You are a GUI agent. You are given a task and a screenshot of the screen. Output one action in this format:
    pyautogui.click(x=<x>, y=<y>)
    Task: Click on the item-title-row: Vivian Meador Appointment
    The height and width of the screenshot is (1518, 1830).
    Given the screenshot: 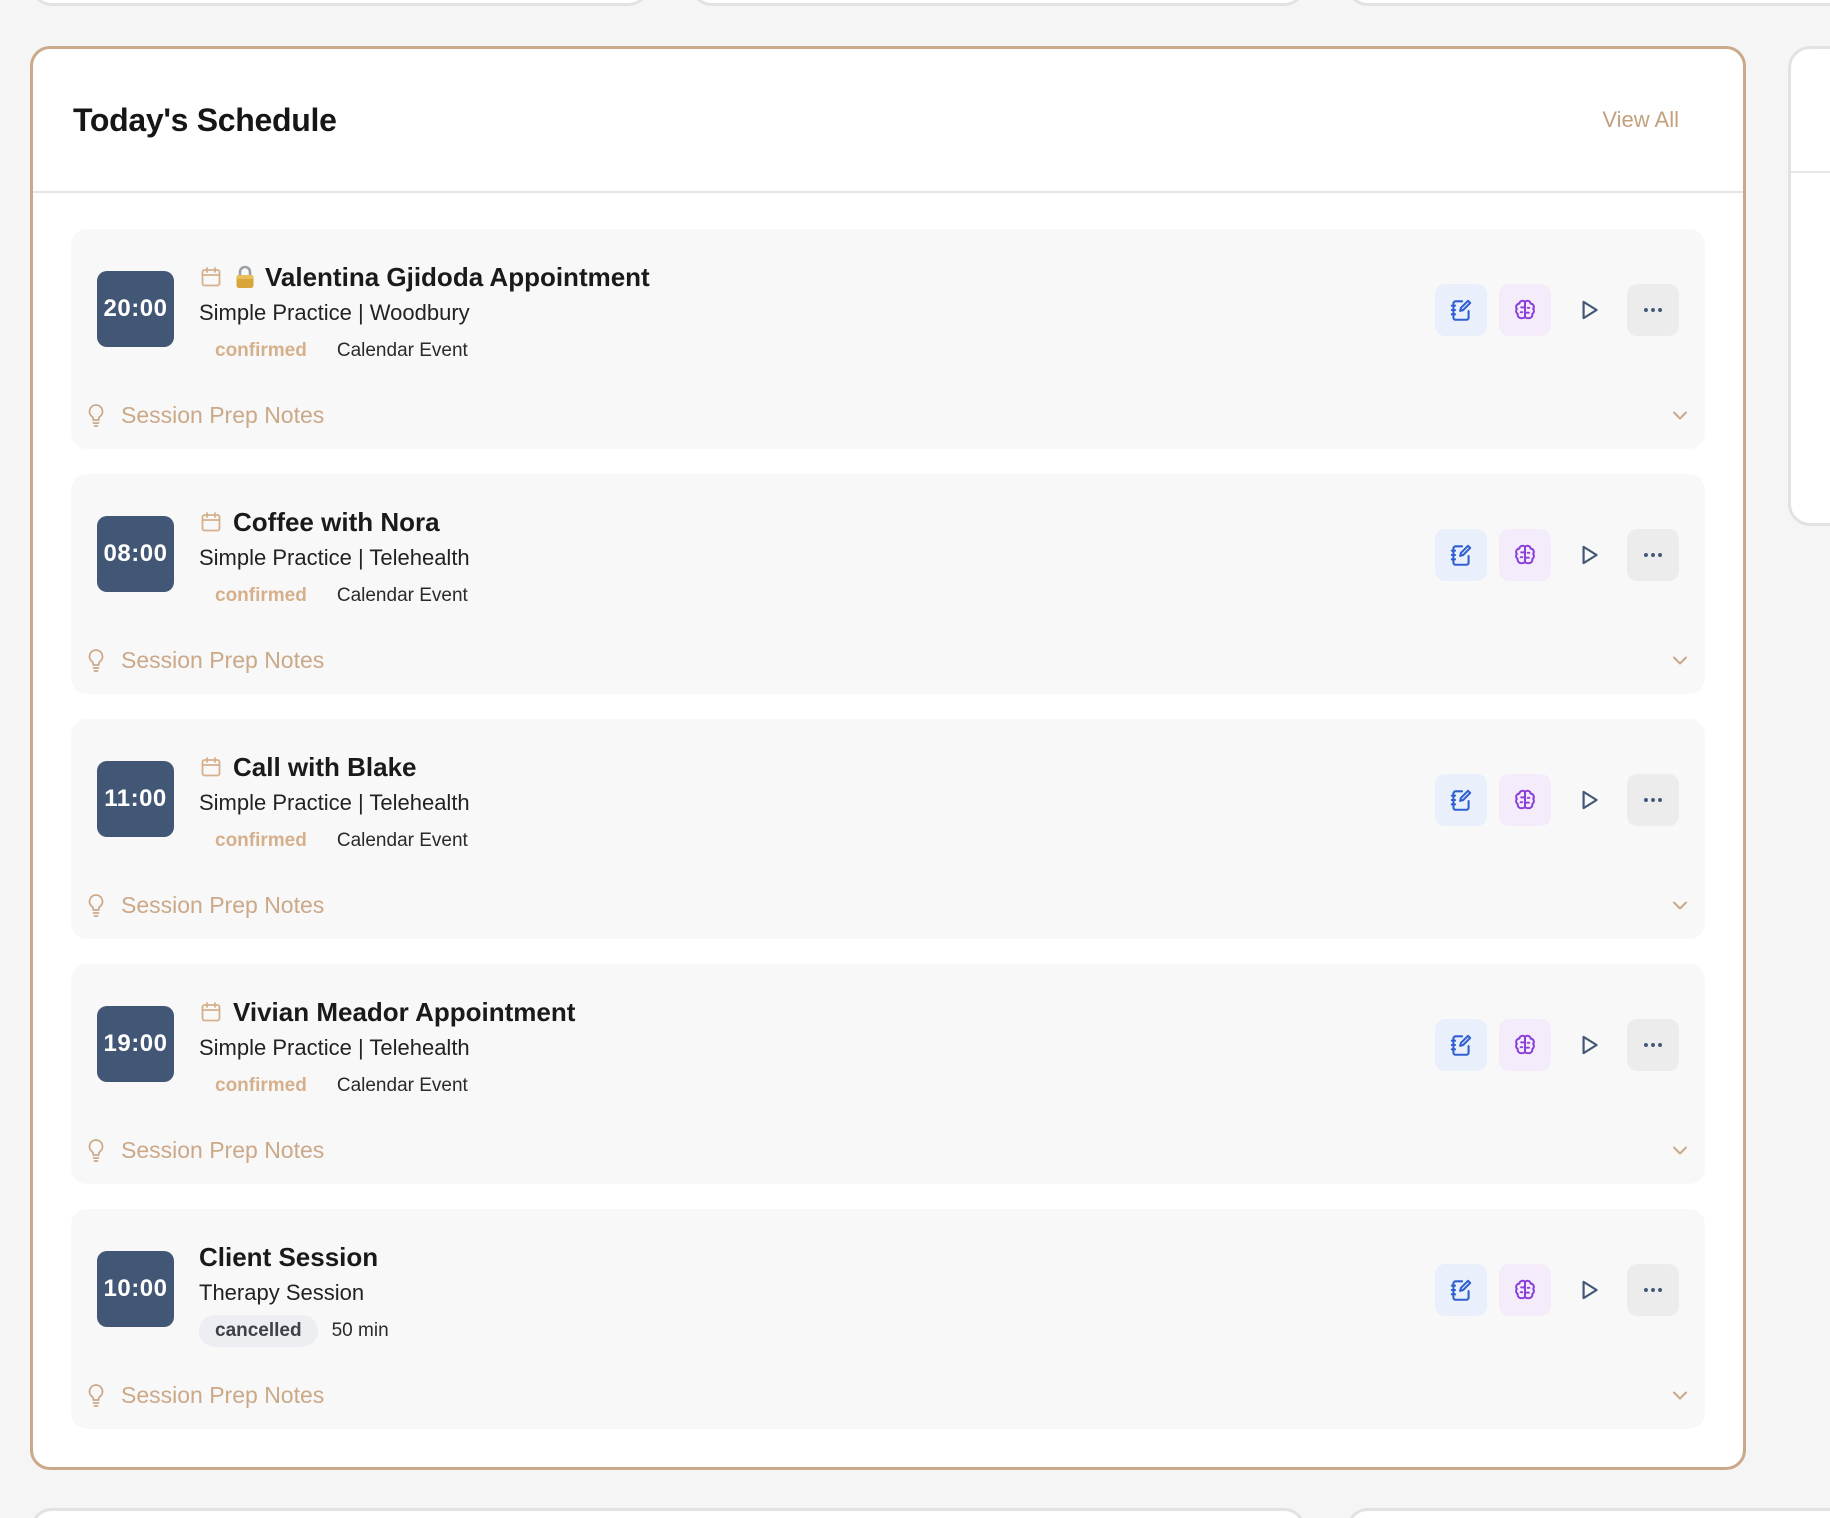 What is the action you would take?
    pyautogui.click(x=387, y=1012)
    